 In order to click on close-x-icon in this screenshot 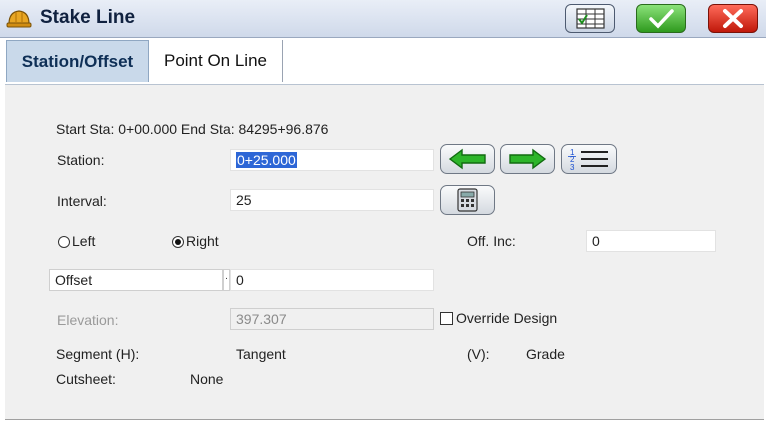, I will do `click(733, 18)`.